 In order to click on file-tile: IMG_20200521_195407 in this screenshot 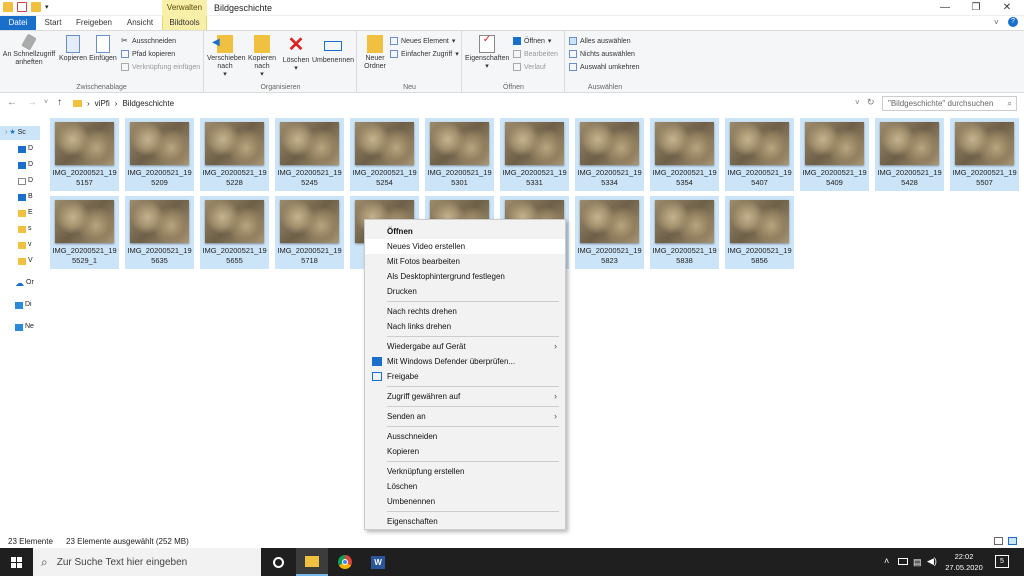, I will do `click(759, 154)`.